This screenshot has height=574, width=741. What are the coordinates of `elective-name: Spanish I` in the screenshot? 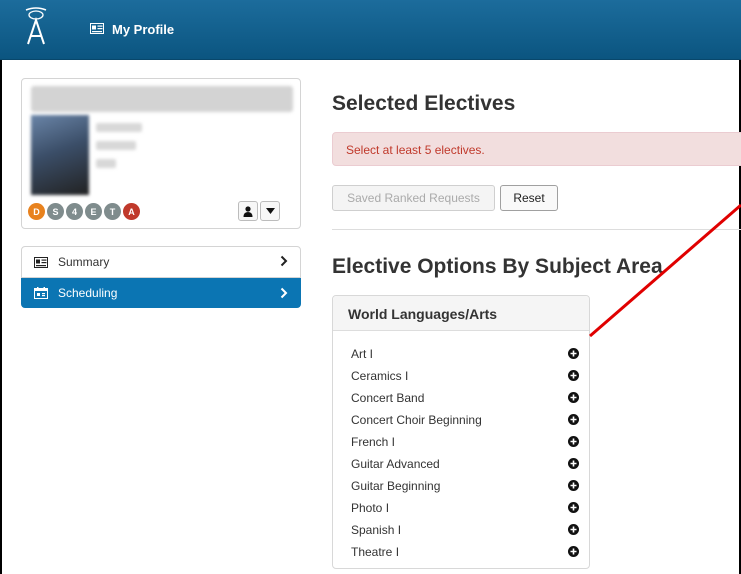 It's located at (376, 530).